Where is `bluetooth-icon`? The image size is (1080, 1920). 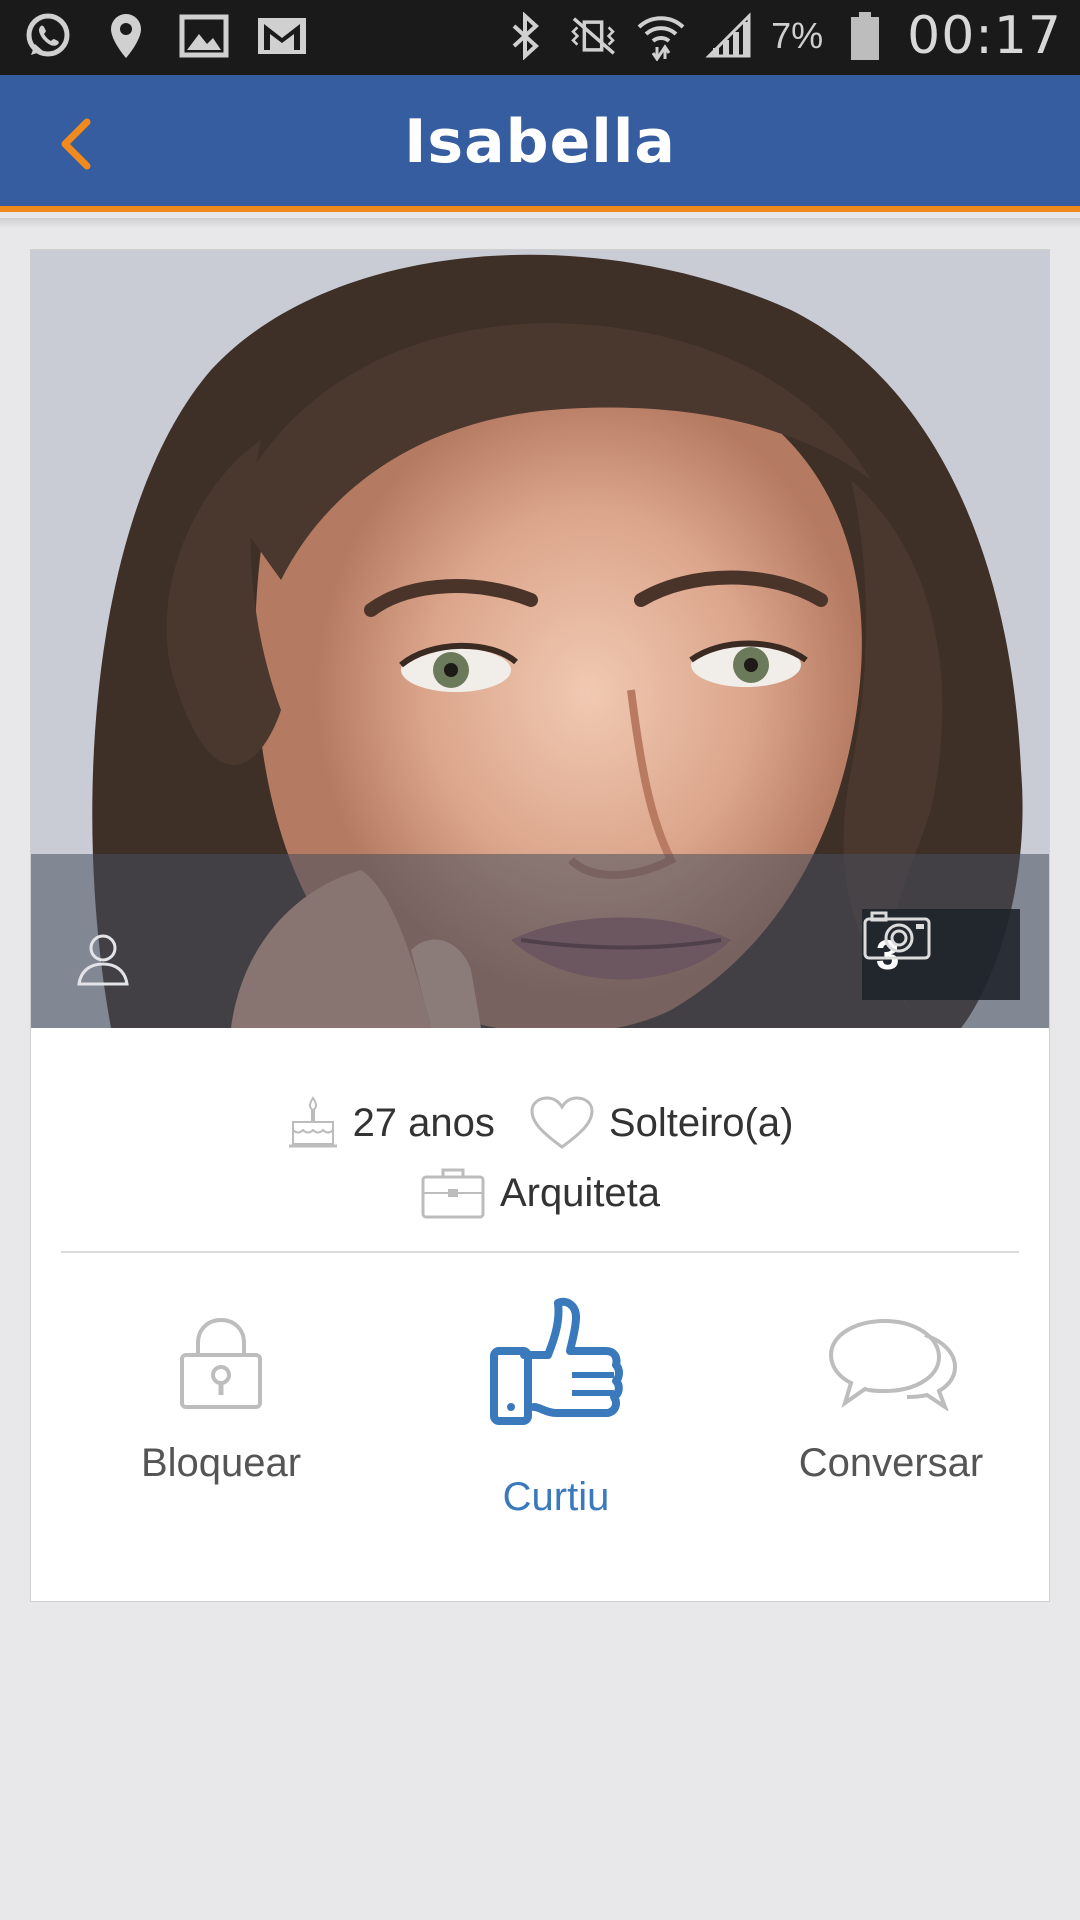
bluetooth-icon is located at coordinates (525, 36).